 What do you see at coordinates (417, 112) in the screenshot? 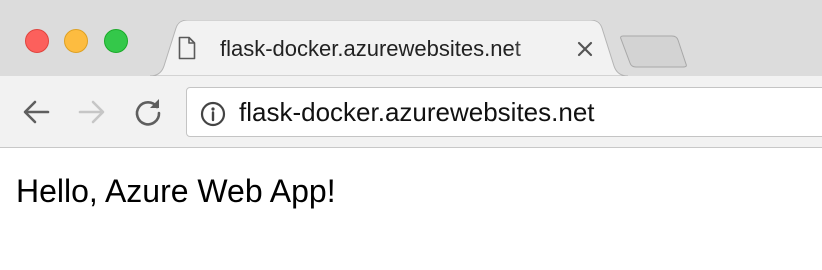
I see `url-text: flask-docker.azurewebsites.net` at bounding box center [417, 112].